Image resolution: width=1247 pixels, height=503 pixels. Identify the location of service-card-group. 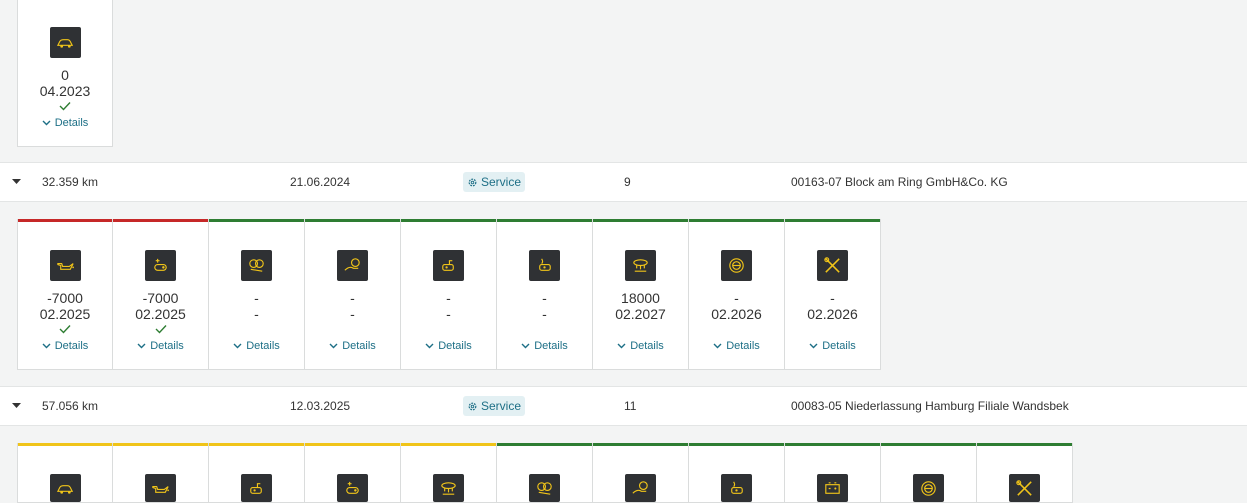
(545, 473).